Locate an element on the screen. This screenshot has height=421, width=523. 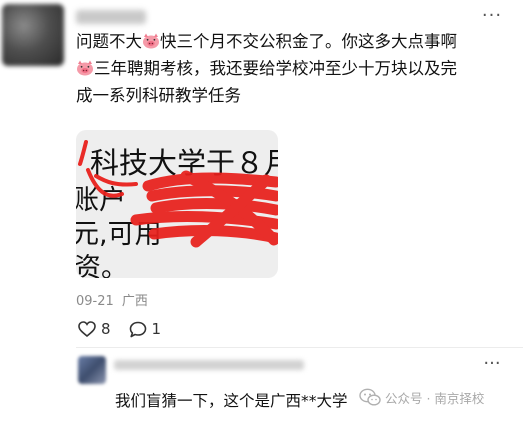
like-button: 8 is located at coordinates (94, 329).